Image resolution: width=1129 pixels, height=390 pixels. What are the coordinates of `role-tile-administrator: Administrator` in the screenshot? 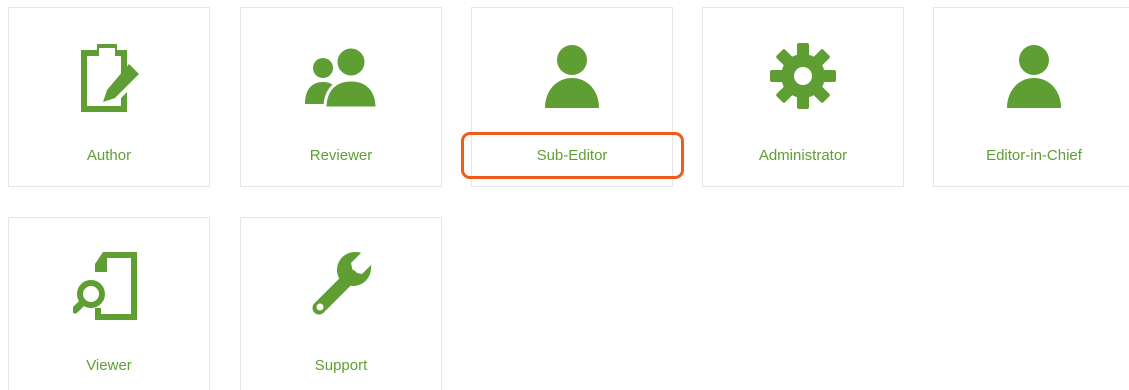 It's located at (803, 97).